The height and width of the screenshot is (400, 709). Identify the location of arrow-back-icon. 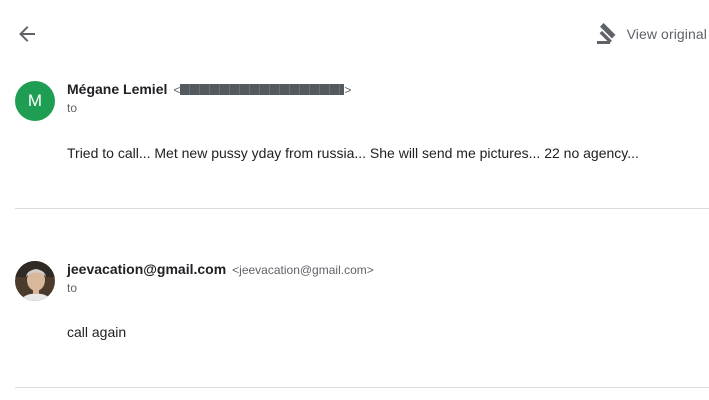
(27, 34).